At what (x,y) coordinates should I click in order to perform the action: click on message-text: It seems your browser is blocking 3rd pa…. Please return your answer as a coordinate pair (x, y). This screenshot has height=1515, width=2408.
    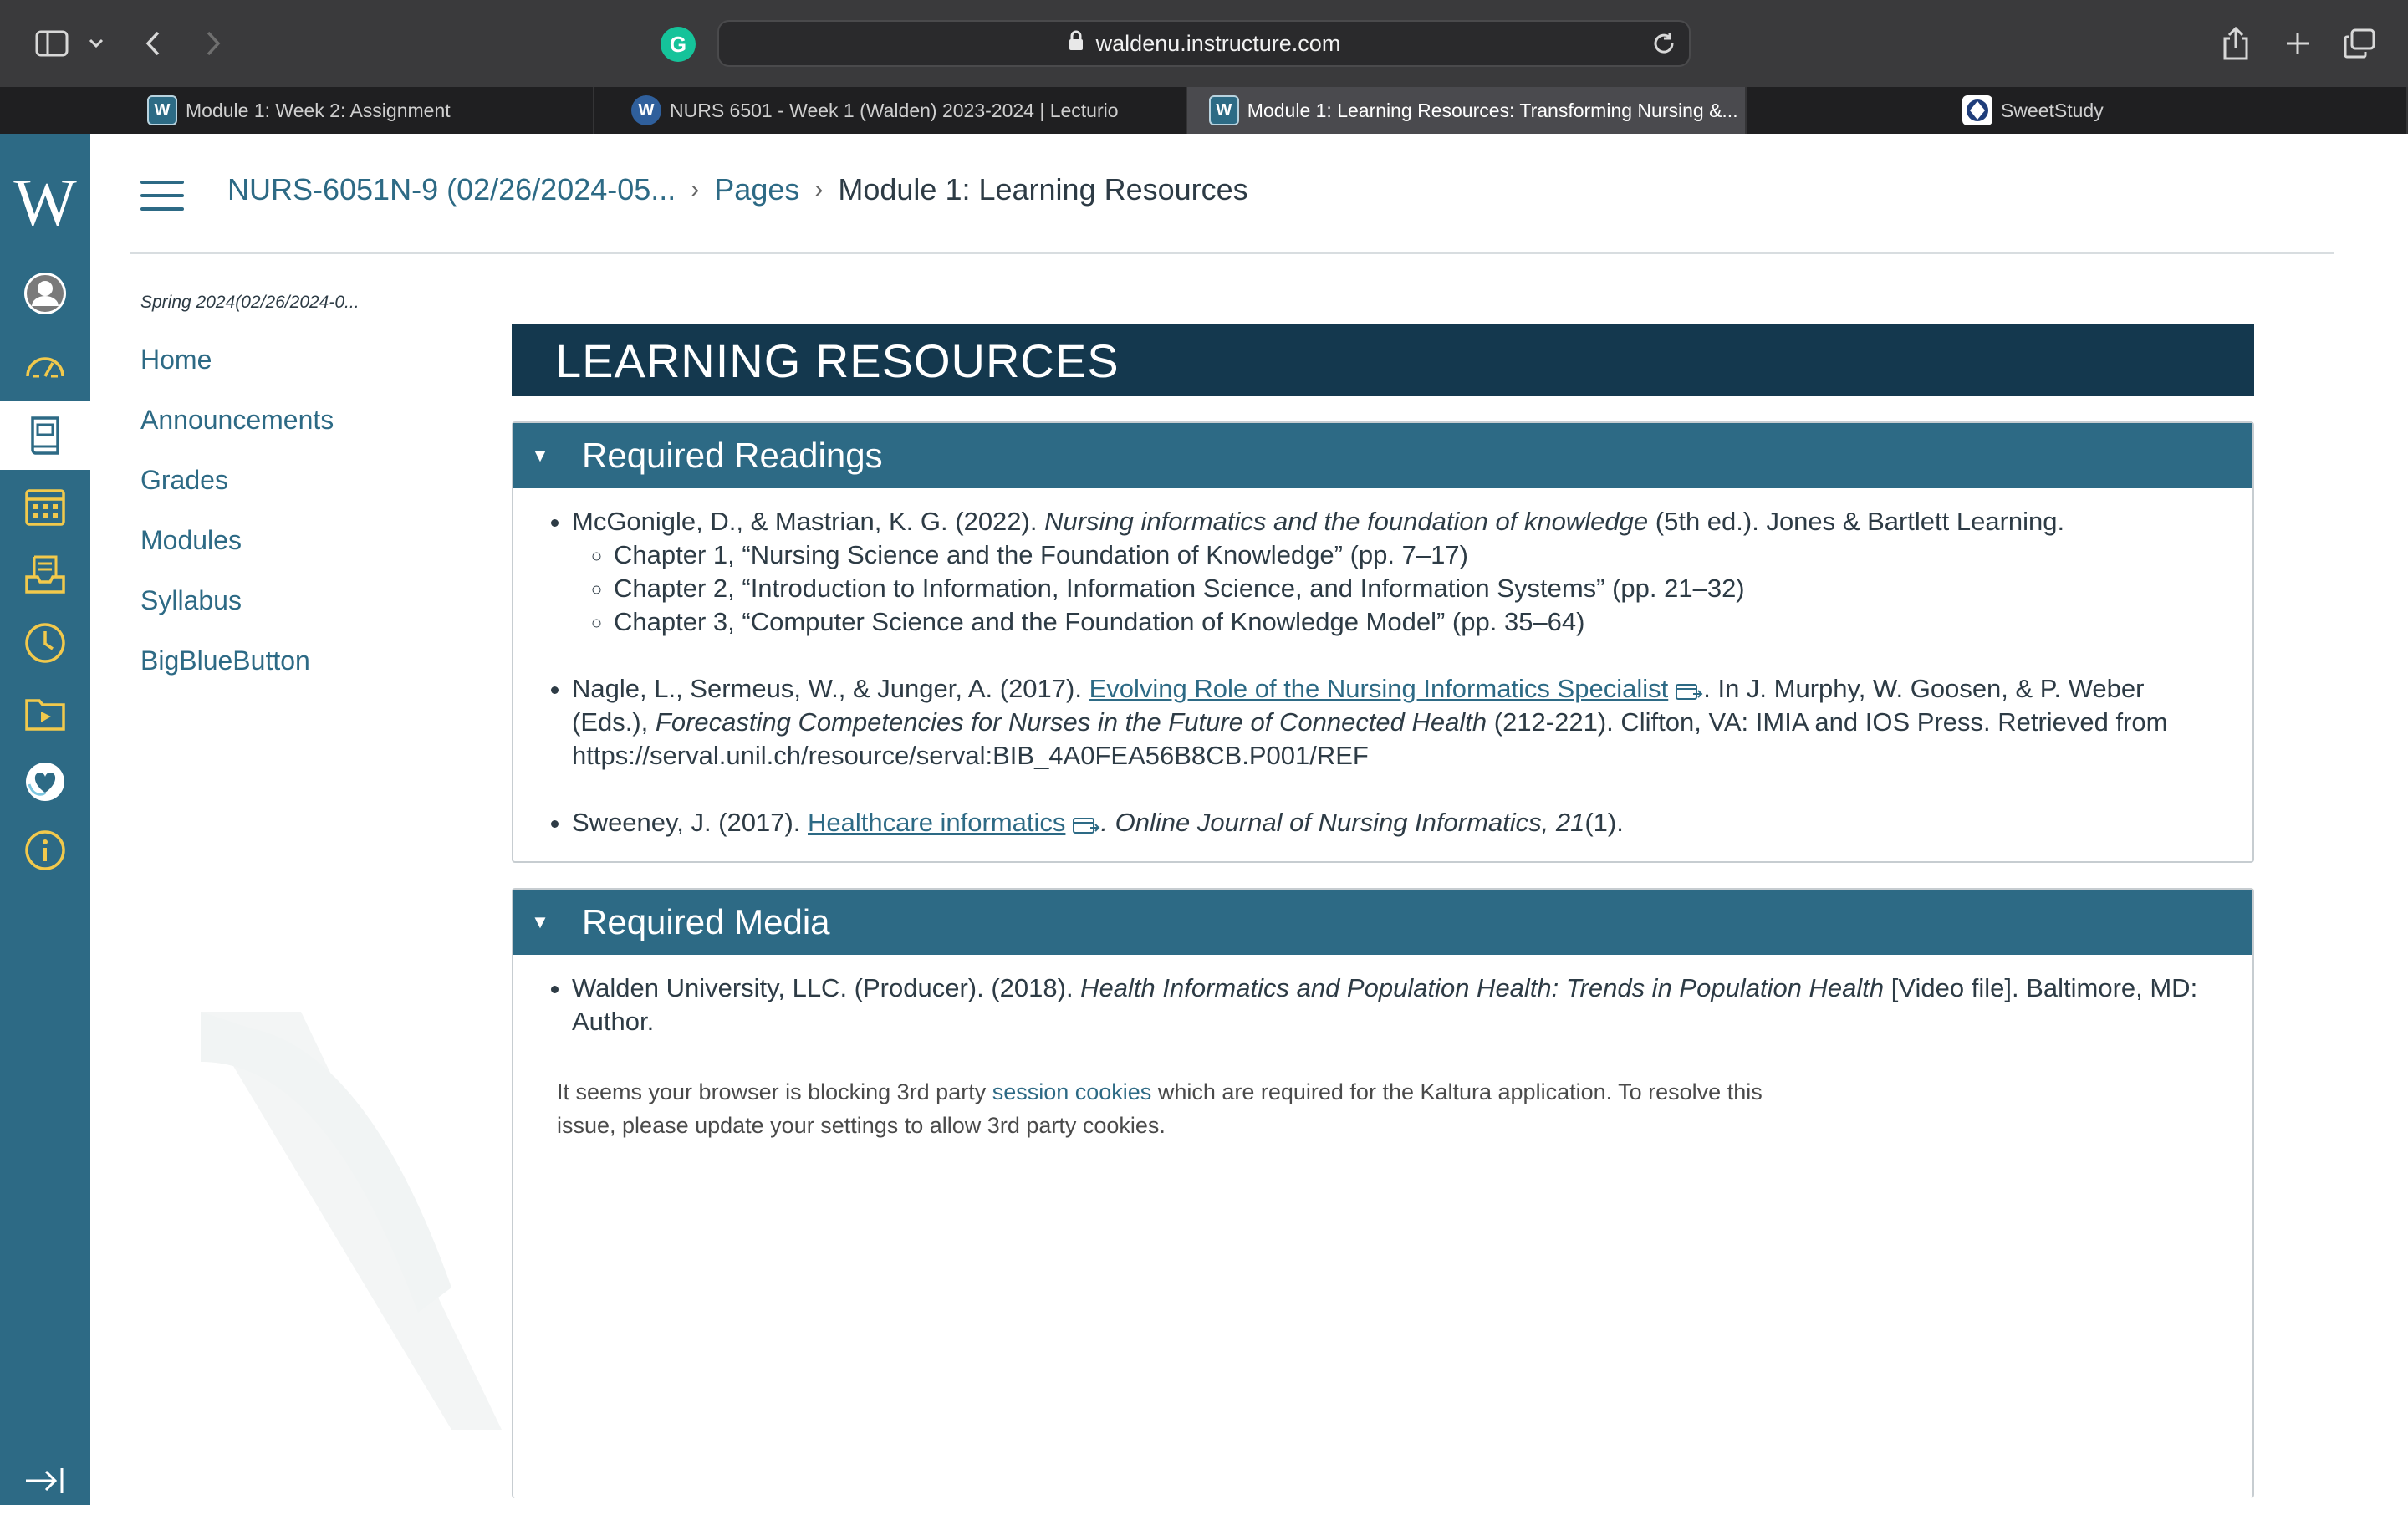
    Looking at the image, I should click on (775, 1091).